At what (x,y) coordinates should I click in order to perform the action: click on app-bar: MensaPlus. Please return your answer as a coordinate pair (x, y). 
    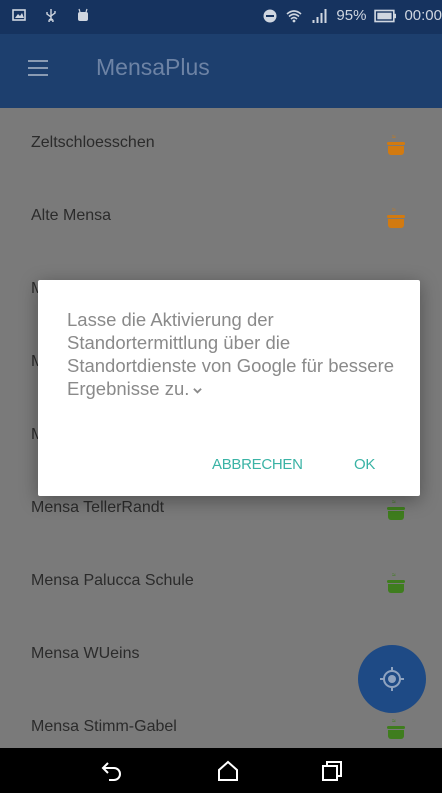
    Looking at the image, I should click on (221, 71).